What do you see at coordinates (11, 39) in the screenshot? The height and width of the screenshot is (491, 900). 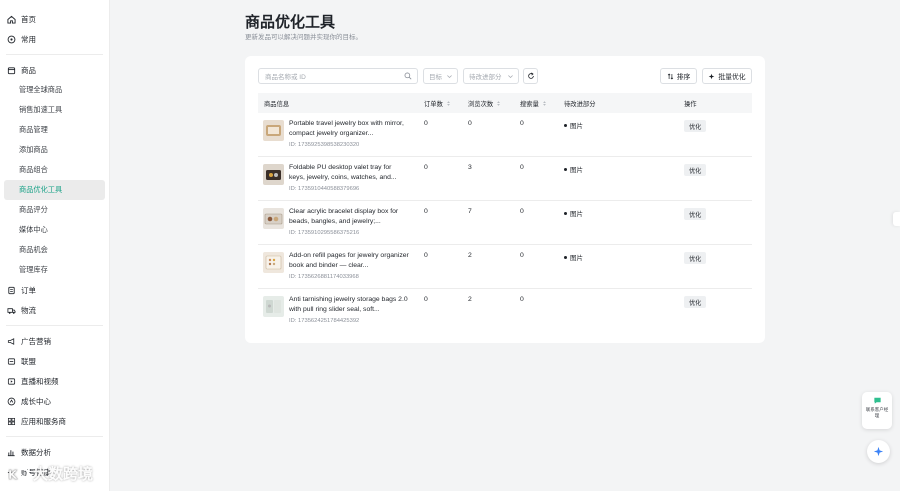 I see `compass-icon` at bounding box center [11, 39].